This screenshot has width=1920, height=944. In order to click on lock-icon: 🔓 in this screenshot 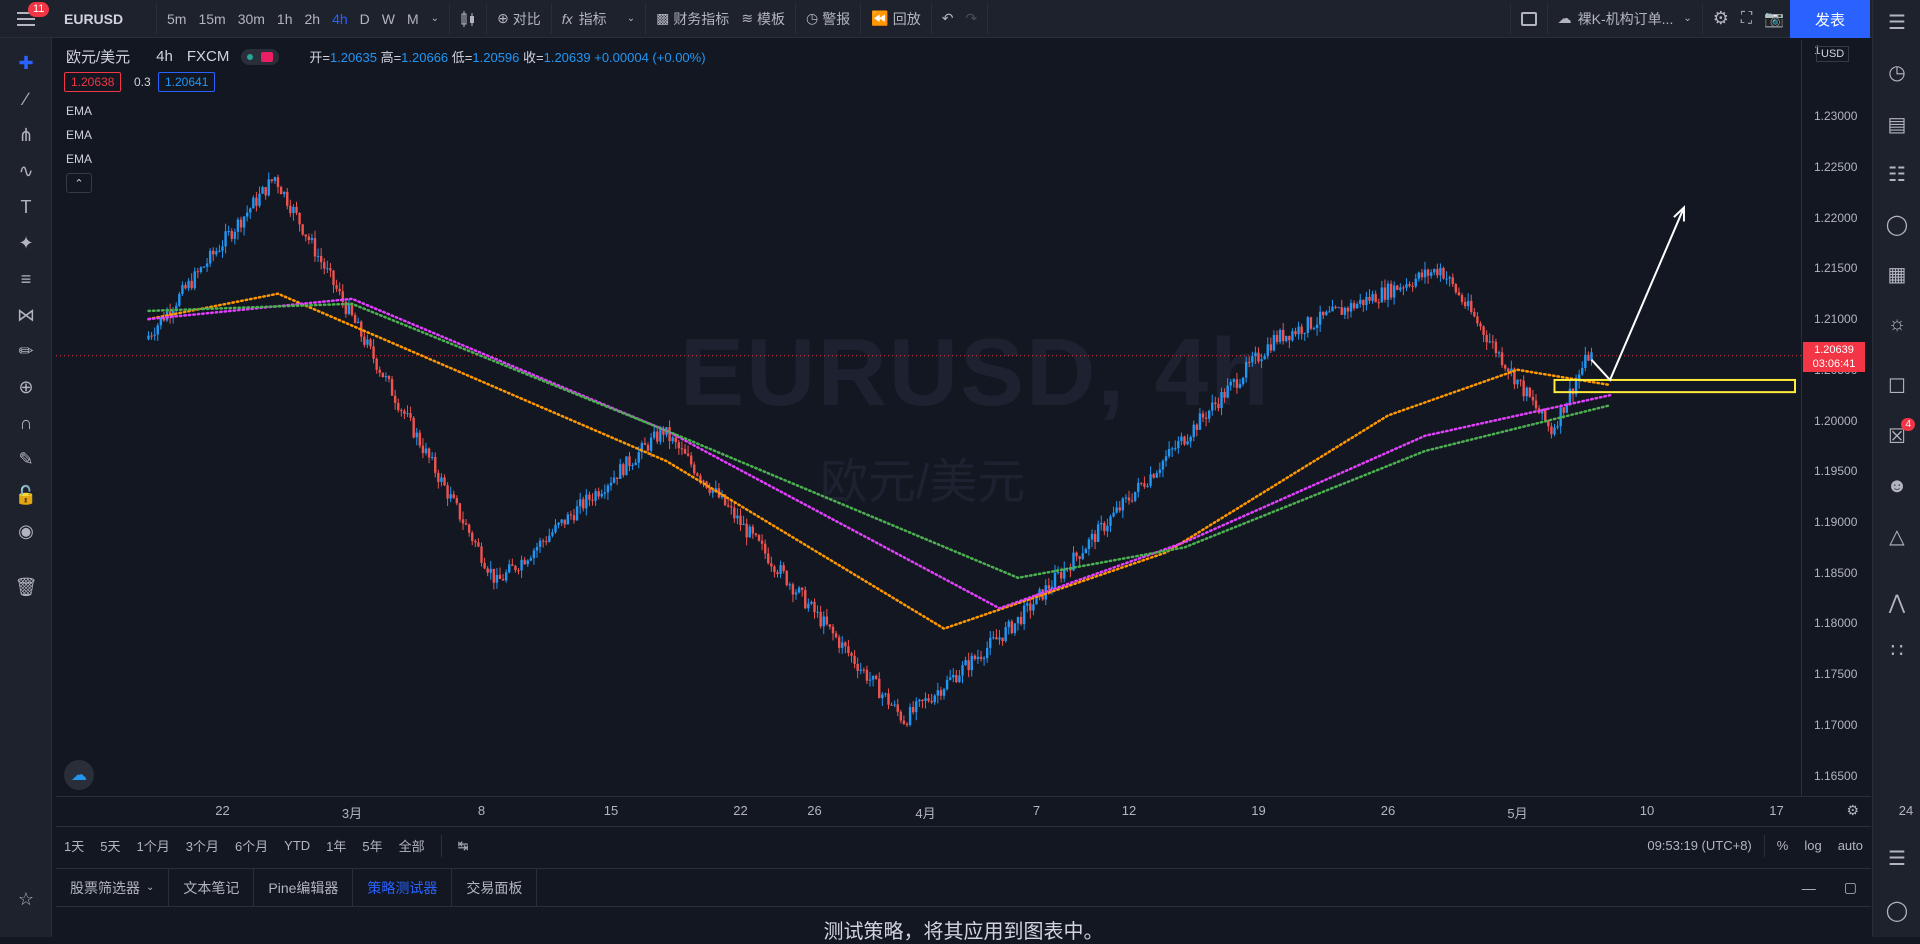, I will do `click(26, 495)`.